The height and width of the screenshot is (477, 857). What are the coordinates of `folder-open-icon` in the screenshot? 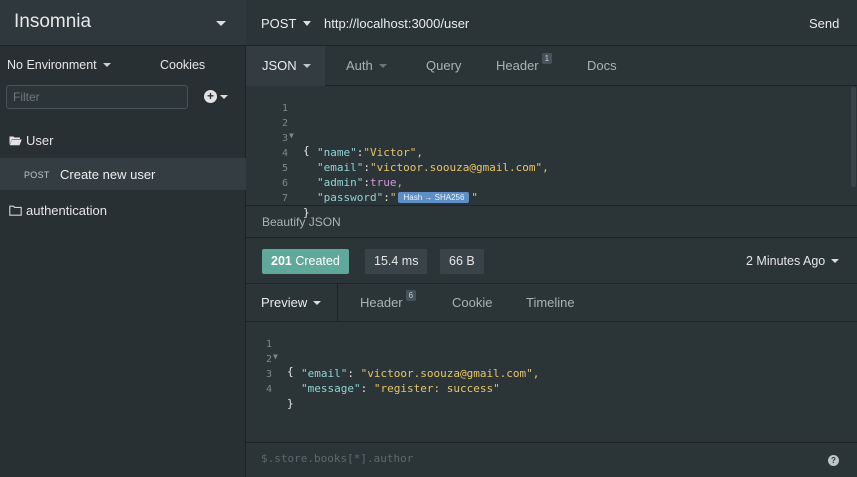 It's located at (15, 141).